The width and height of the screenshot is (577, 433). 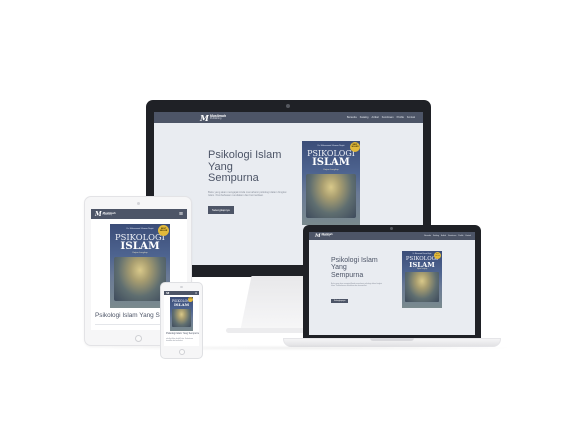 I want to click on hero-button: Selengkapnya, so click(x=221, y=209).